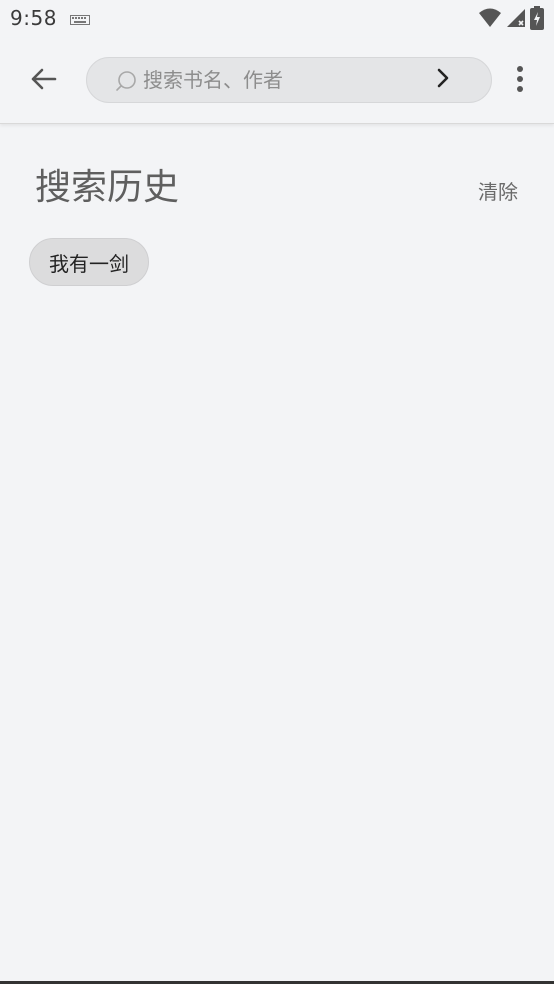 The width and height of the screenshot is (554, 984). I want to click on more-vert-icon, so click(520, 81).